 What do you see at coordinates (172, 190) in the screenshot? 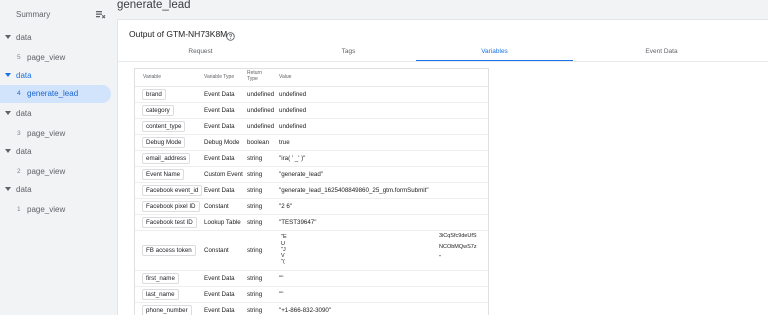
I see `variable-name: Facebook event_id` at bounding box center [172, 190].